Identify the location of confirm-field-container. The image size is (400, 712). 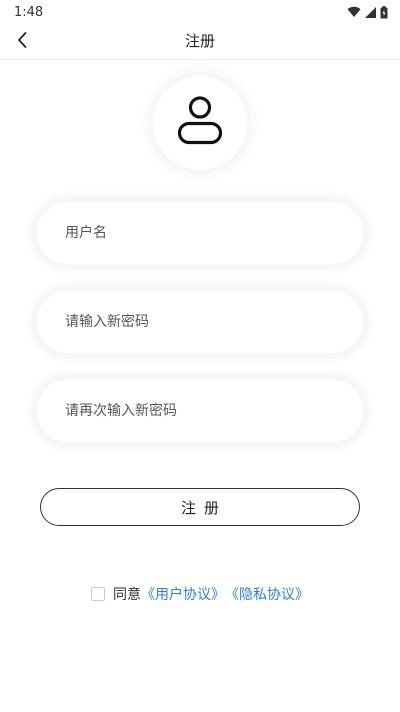
(200, 411).